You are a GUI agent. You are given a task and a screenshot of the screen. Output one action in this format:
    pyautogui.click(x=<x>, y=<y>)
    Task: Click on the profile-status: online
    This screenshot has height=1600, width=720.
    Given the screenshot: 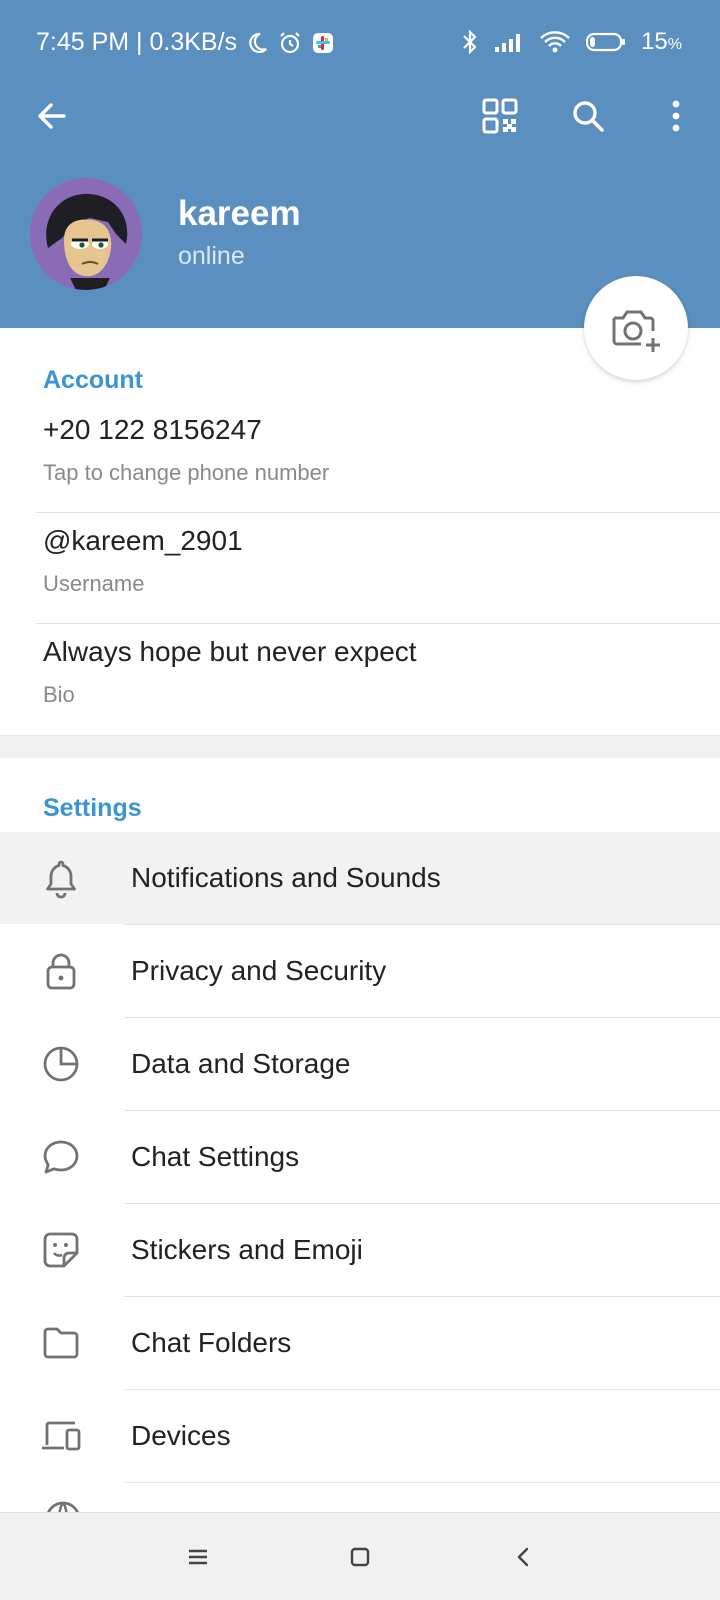 What is the action you would take?
    pyautogui.click(x=211, y=256)
    